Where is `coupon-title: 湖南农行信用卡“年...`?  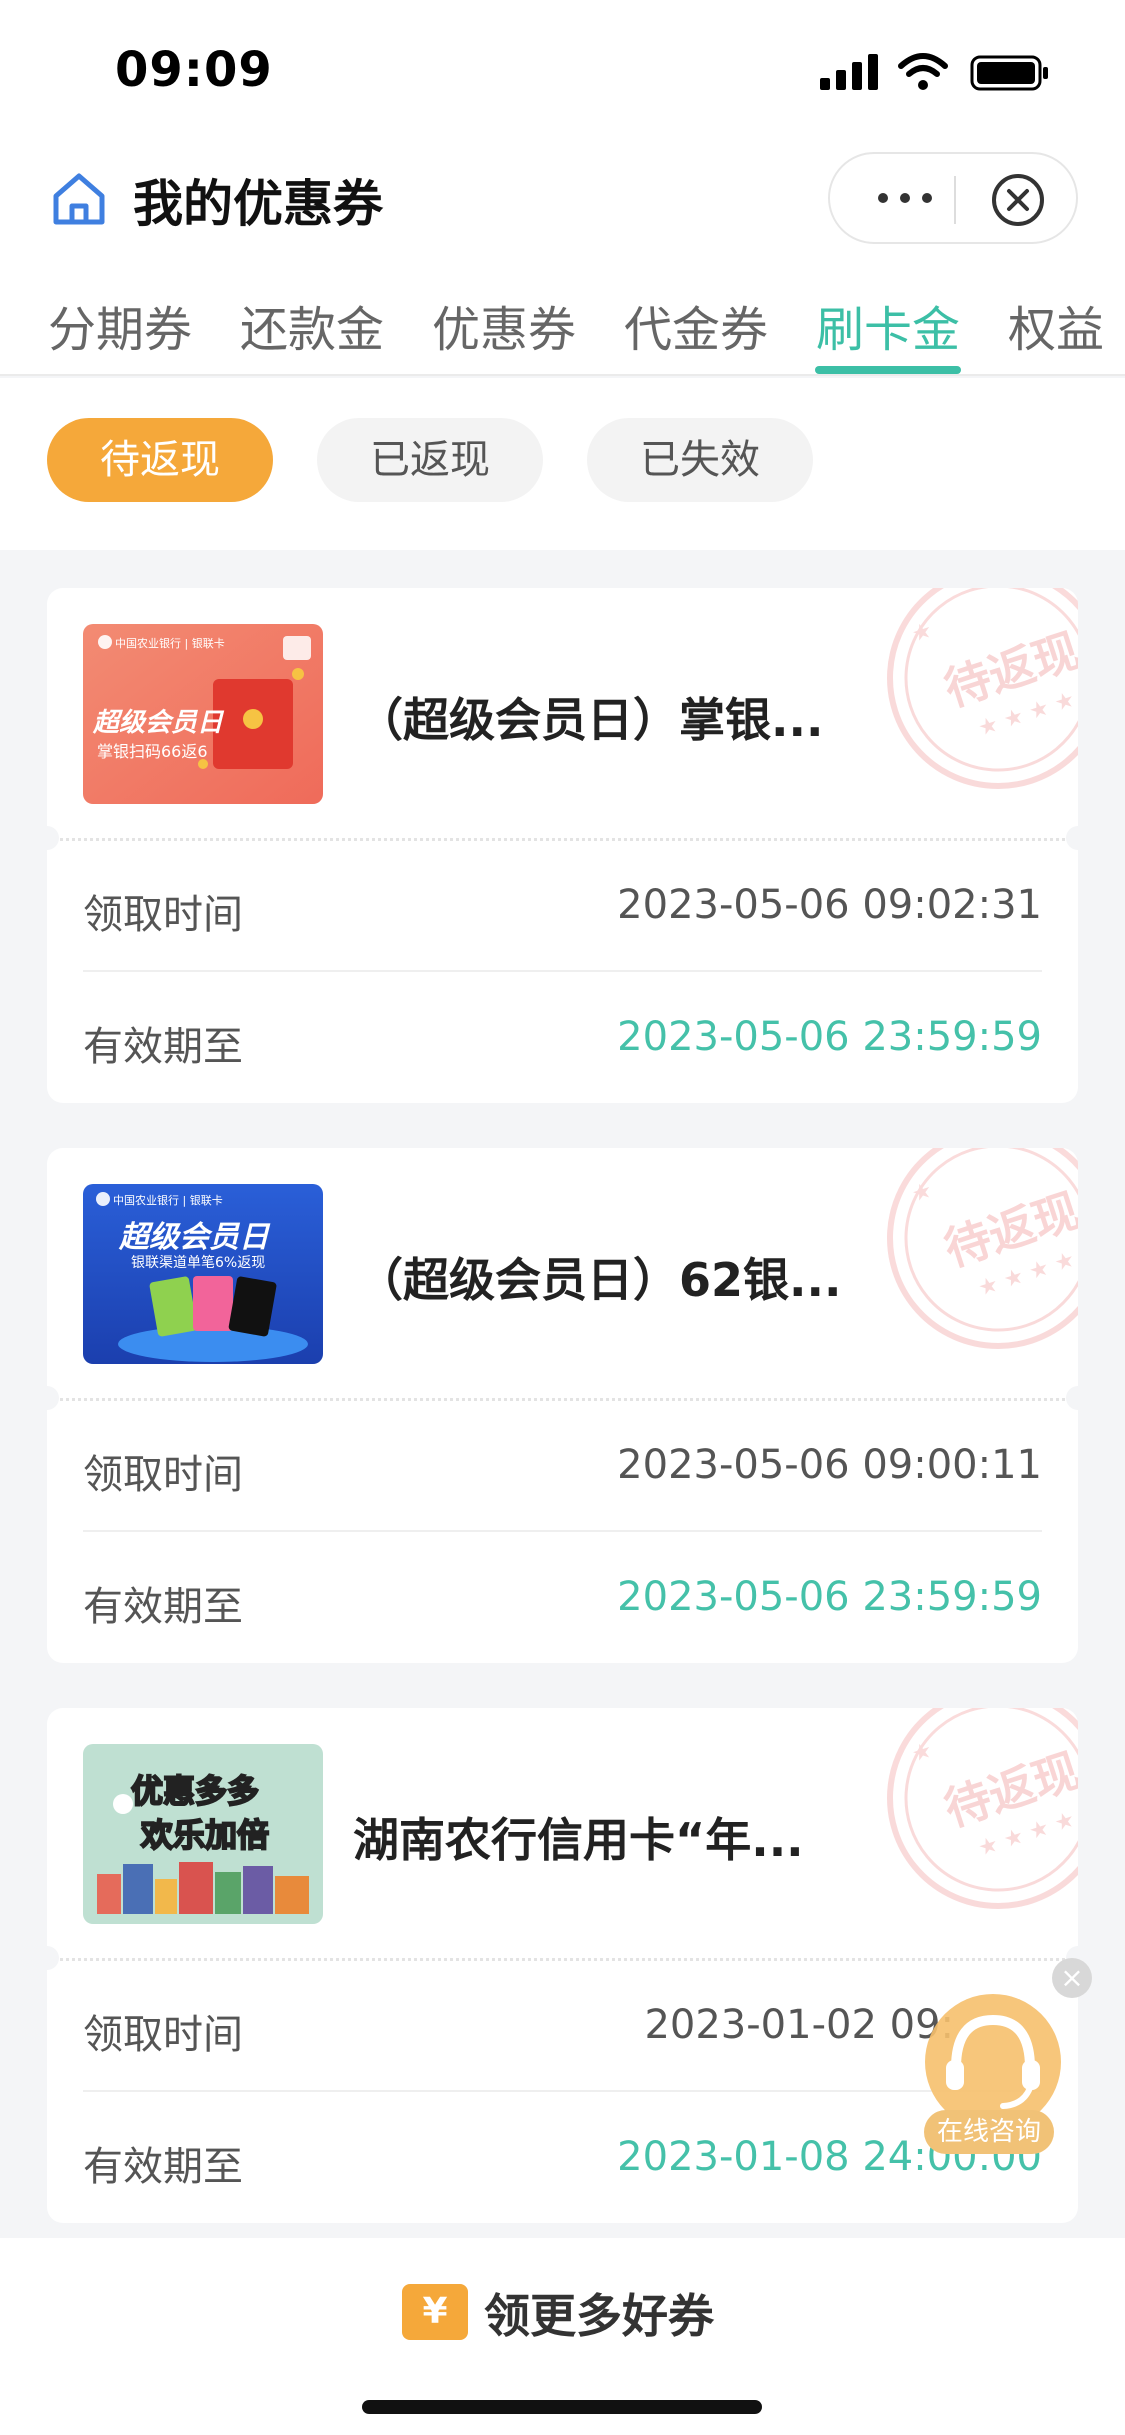
coupon-title: 湖南农行信用卡“年... is located at coordinates (578, 1840).